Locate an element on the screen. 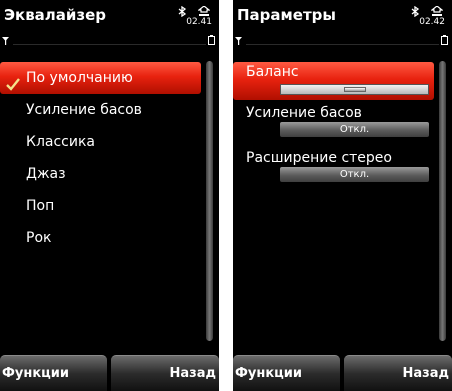 The height and width of the screenshot is (391, 452). bass-boost-setting: Усиление басов Откл. is located at coordinates (333, 125).